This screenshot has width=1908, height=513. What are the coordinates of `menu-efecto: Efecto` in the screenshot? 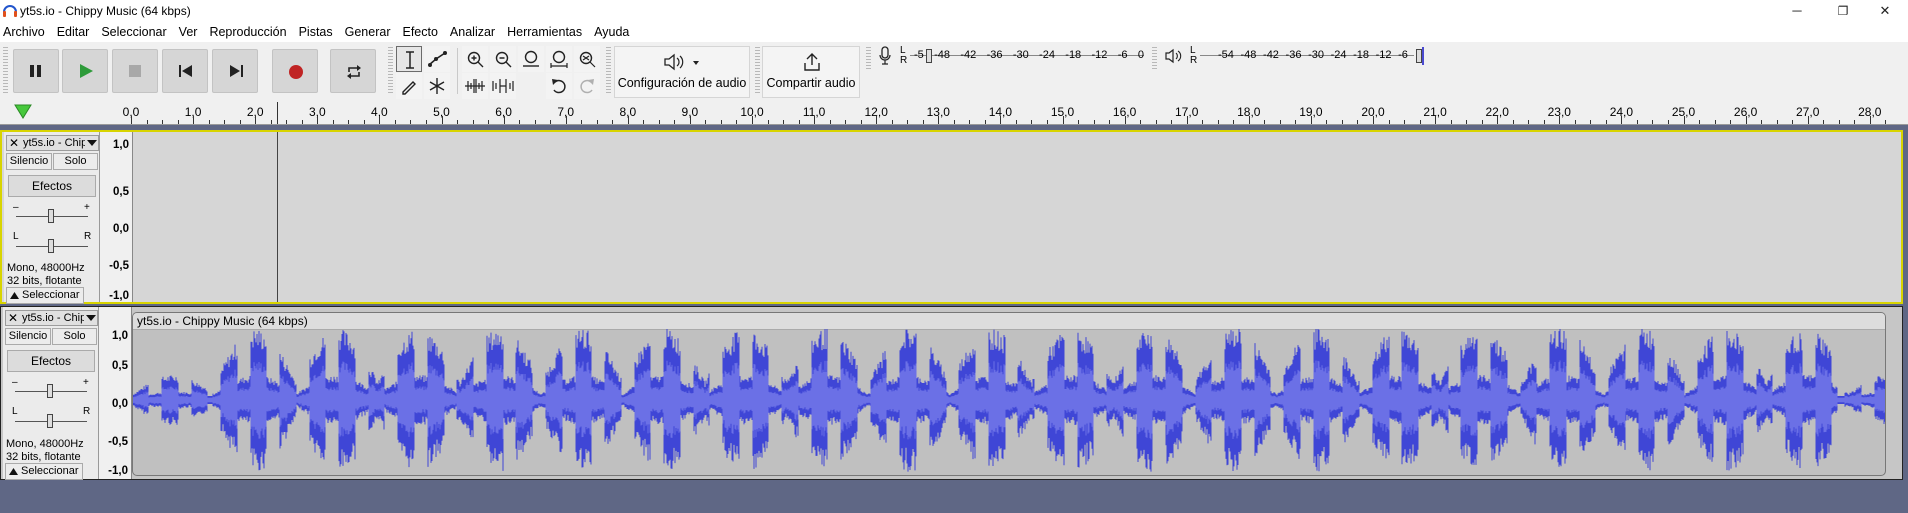 It's located at (419, 32).